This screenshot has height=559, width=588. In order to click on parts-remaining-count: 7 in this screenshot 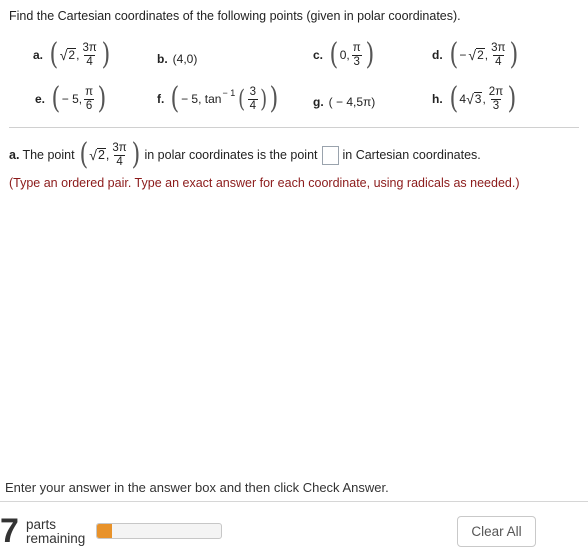, I will do `click(9, 531)`.